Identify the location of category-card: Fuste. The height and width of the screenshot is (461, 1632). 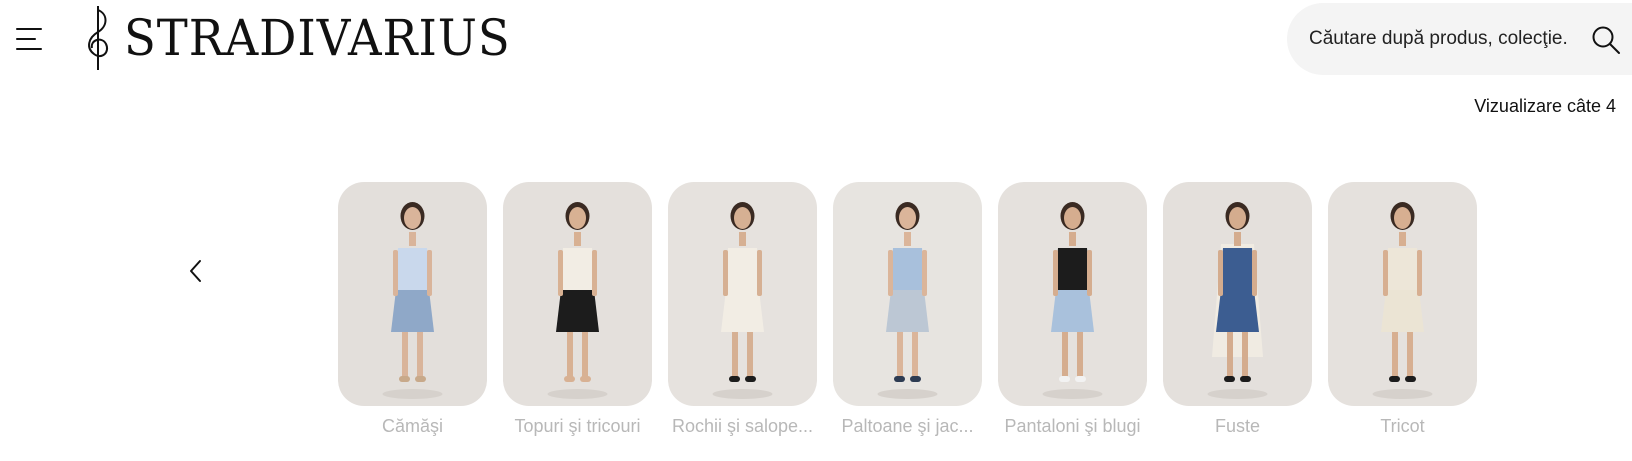
(1237, 309).